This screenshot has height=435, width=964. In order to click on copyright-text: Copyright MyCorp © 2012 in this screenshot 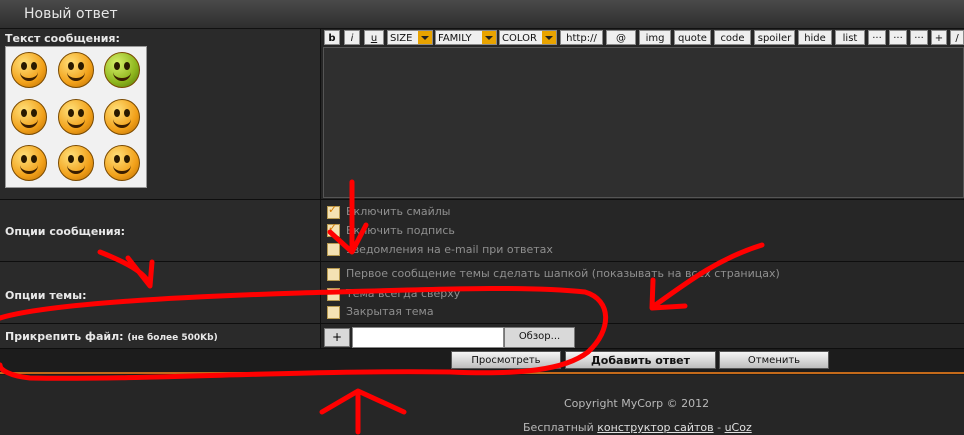, I will do `click(637, 403)`.